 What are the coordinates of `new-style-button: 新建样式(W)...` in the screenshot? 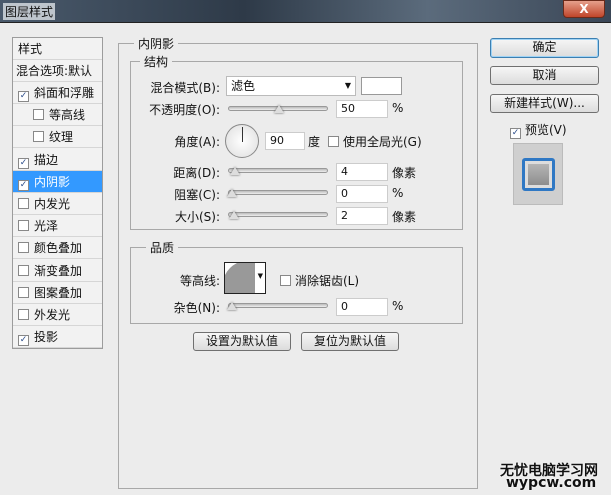 It's located at (544, 103).